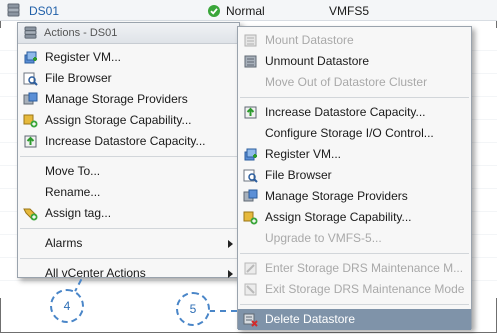  I want to click on menu-item-unmount-datastore: Unmount Datastore, so click(354, 61).